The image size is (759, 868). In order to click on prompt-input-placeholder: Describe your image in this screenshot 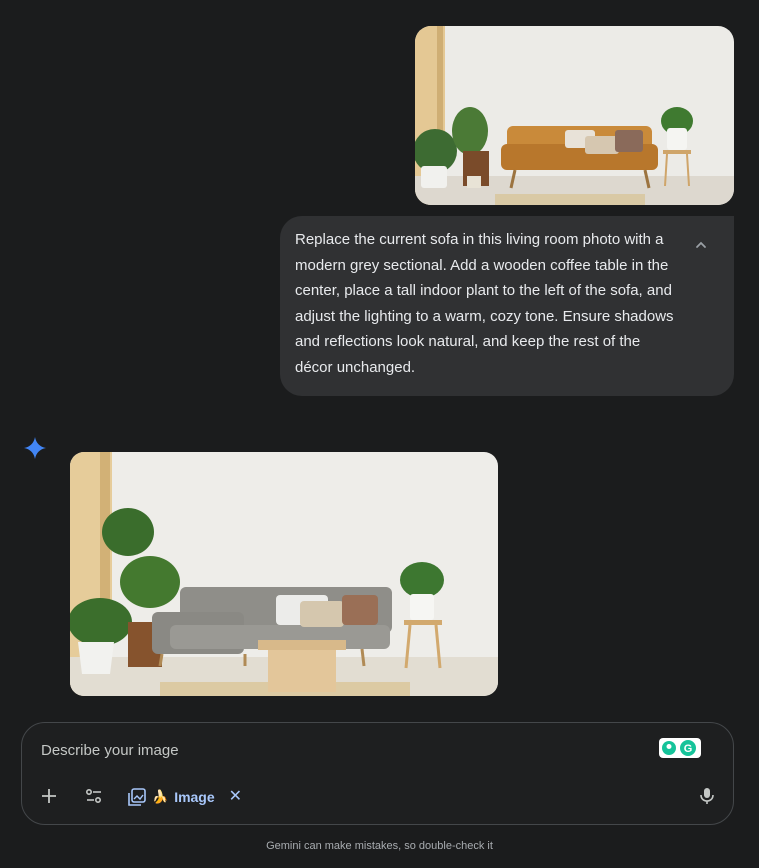, I will do `click(110, 750)`.